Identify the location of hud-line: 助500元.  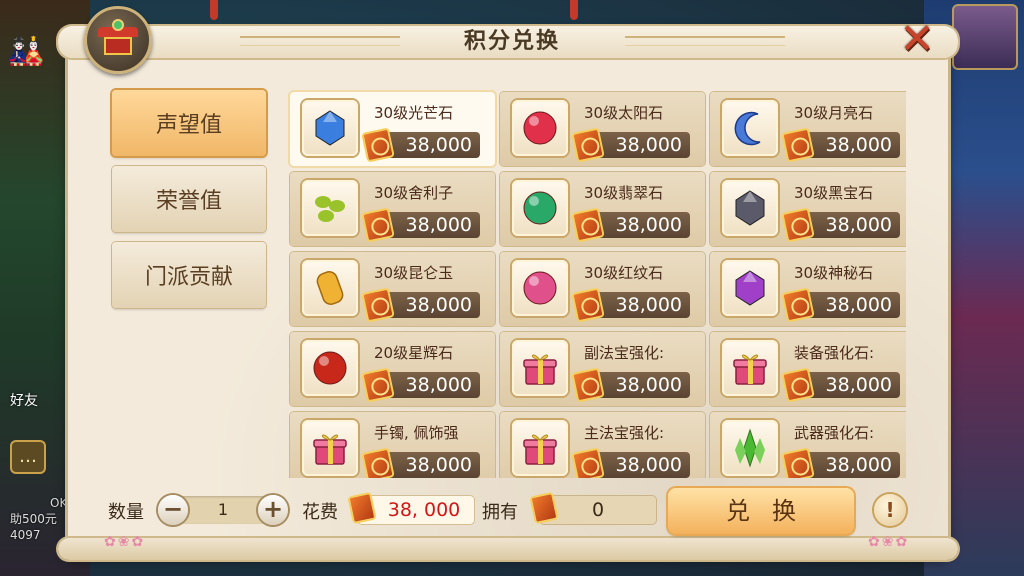
(33, 519).